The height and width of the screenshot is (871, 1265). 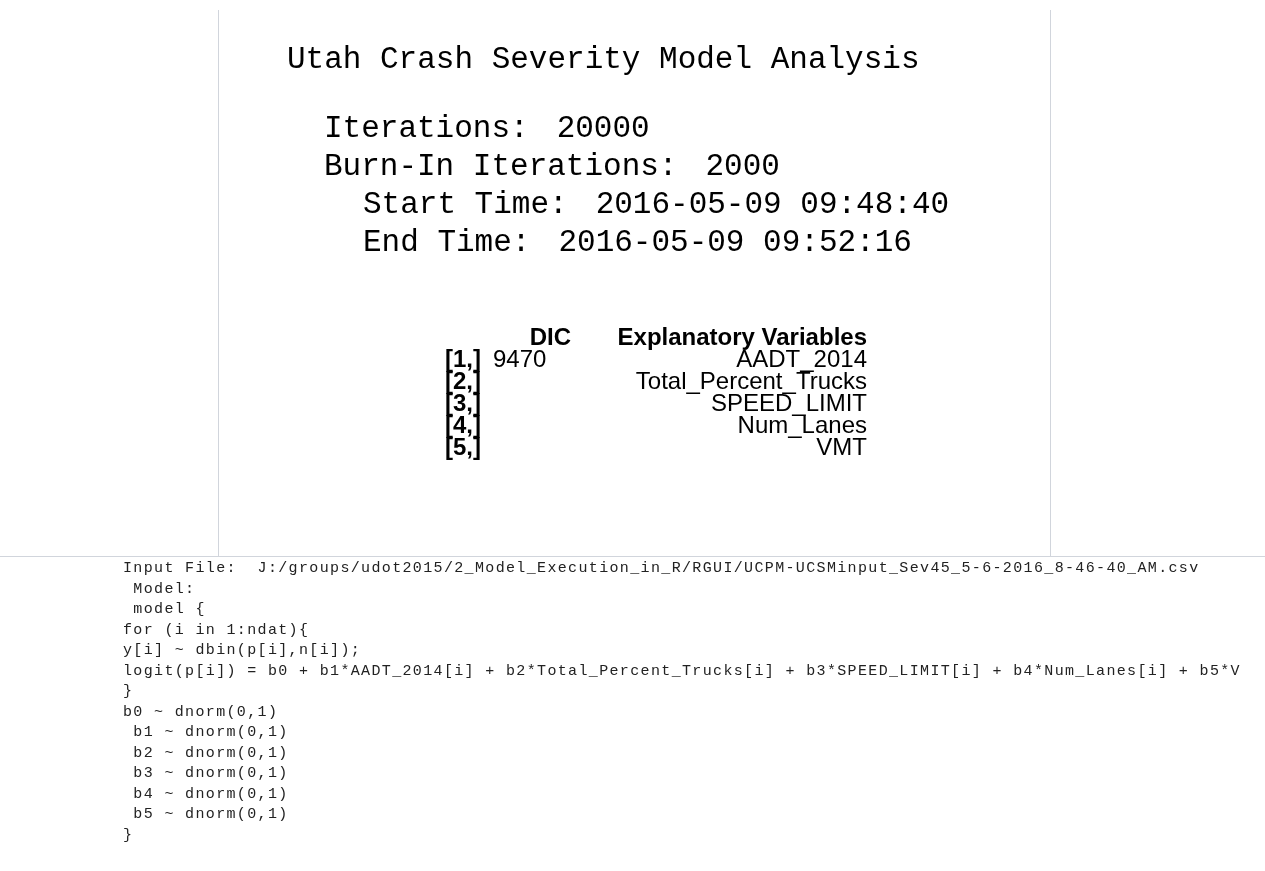 What do you see at coordinates (447, 243) in the screenshot?
I see `setting-label: End Time:` at bounding box center [447, 243].